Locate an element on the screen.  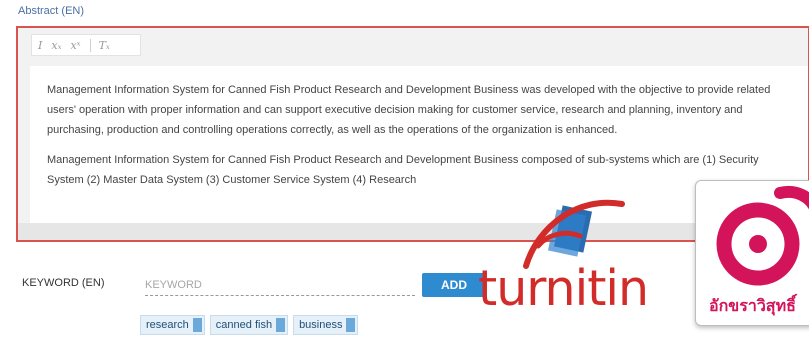
keyword-tag: canned fish is located at coordinates (249, 325).